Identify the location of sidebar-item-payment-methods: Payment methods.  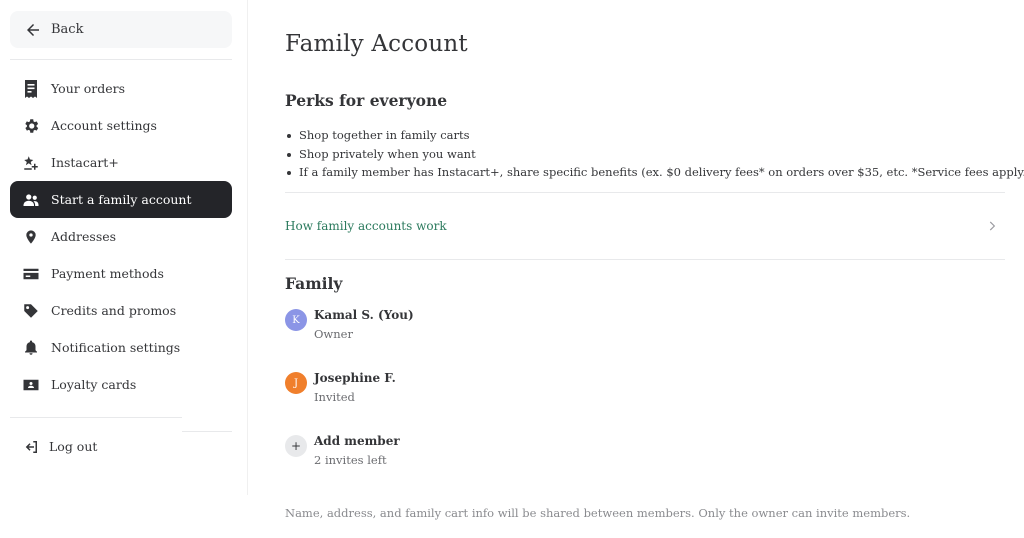
(121, 273).